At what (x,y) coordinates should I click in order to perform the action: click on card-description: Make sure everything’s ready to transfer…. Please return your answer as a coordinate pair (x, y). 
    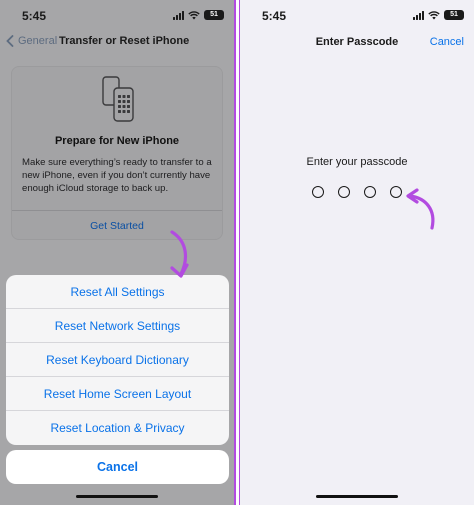
    Looking at the image, I should click on (117, 175).